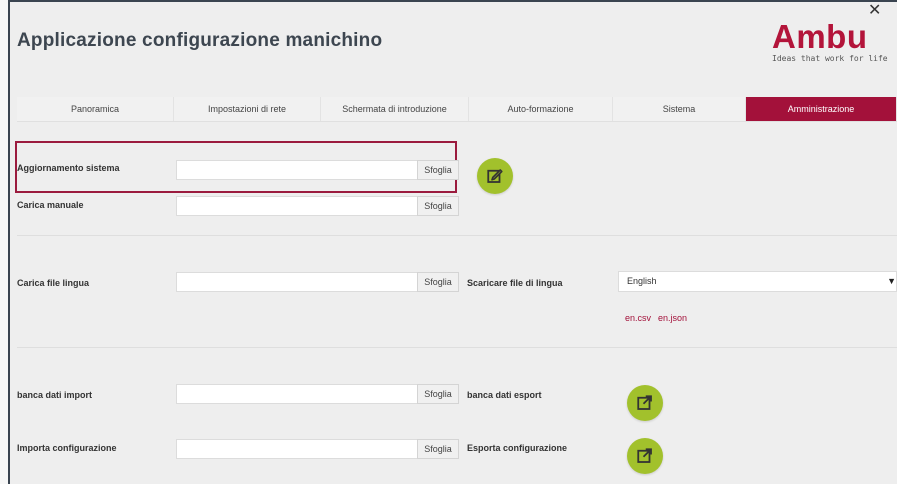 Image resolution: width=897 pixels, height=484 pixels. What do you see at coordinates (830, 58) in the screenshot?
I see `logo-tagline: Ideas that work for life` at bounding box center [830, 58].